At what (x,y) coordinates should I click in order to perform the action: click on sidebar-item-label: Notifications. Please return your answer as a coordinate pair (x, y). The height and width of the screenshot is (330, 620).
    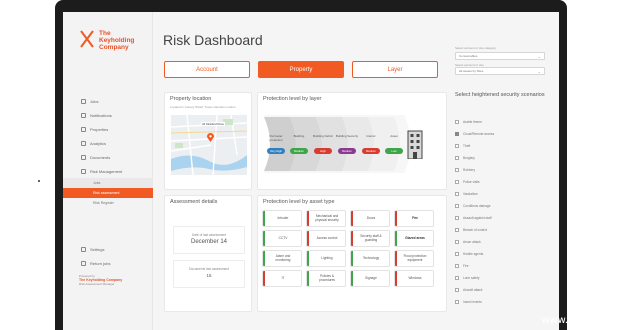
    Looking at the image, I should click on (101, 115).